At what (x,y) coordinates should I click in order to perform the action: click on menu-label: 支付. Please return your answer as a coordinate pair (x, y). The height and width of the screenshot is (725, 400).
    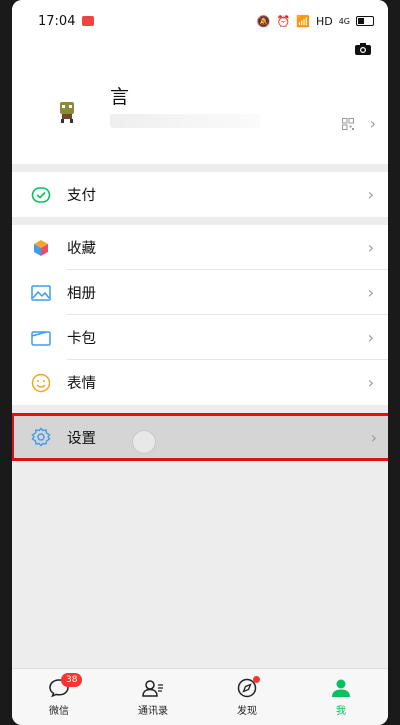
    Looking at the image, I should click on (81, 196).